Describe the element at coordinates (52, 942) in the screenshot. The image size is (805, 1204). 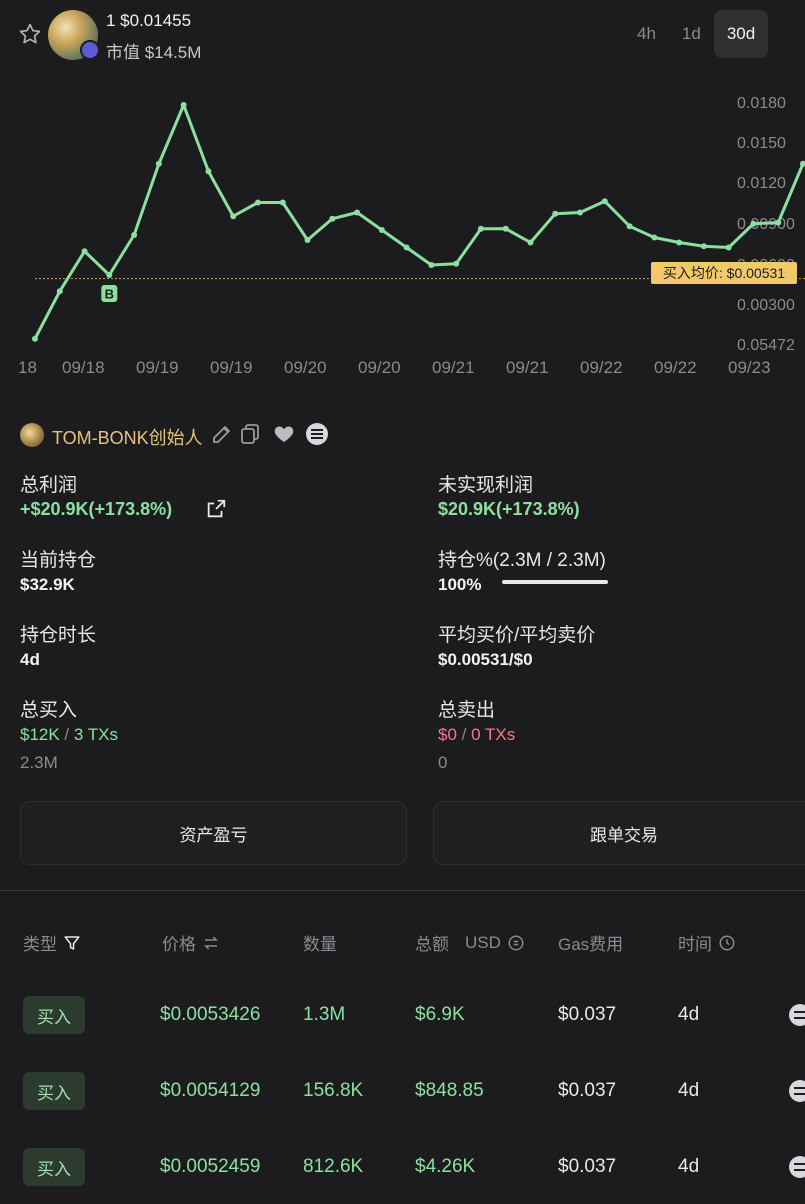
I see `col-type: 类型` at that location.